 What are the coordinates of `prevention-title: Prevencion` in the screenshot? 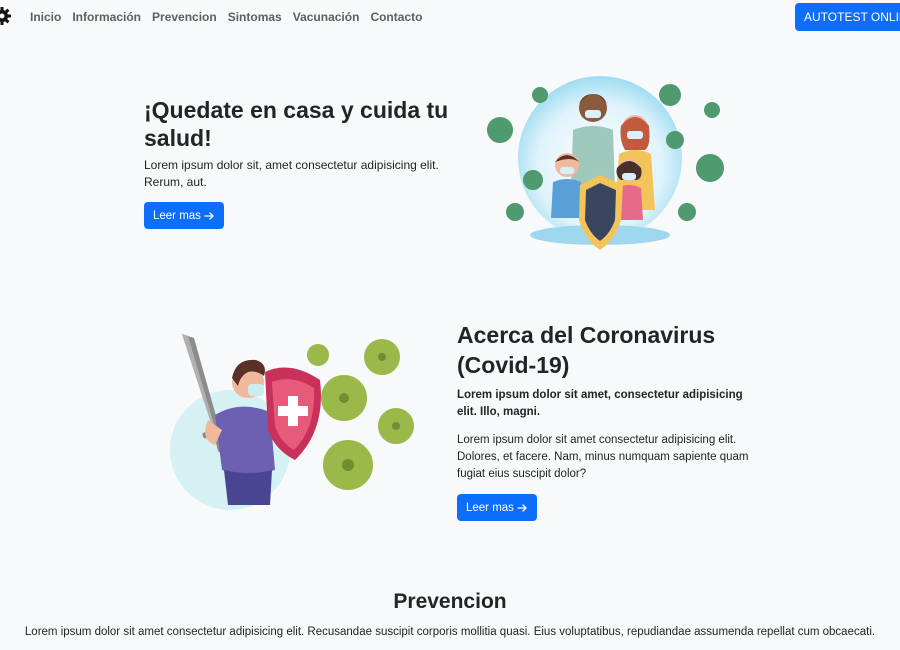 It's located at (450, 601).